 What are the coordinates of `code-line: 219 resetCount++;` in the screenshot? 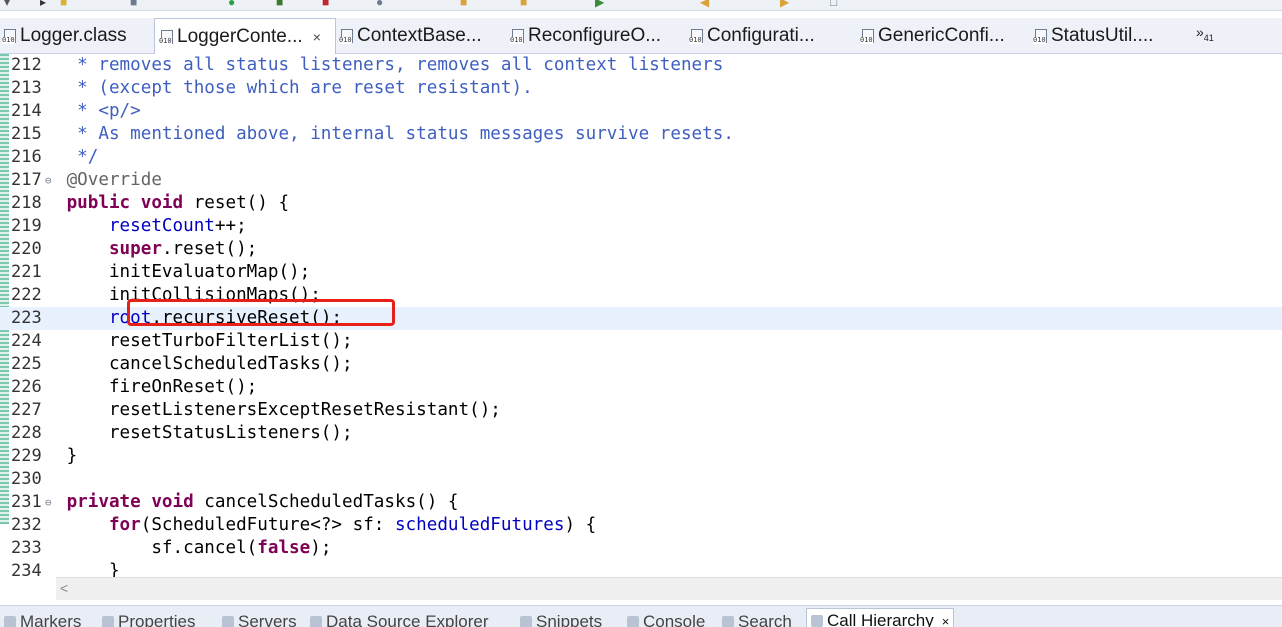 It's located at (641, 226).